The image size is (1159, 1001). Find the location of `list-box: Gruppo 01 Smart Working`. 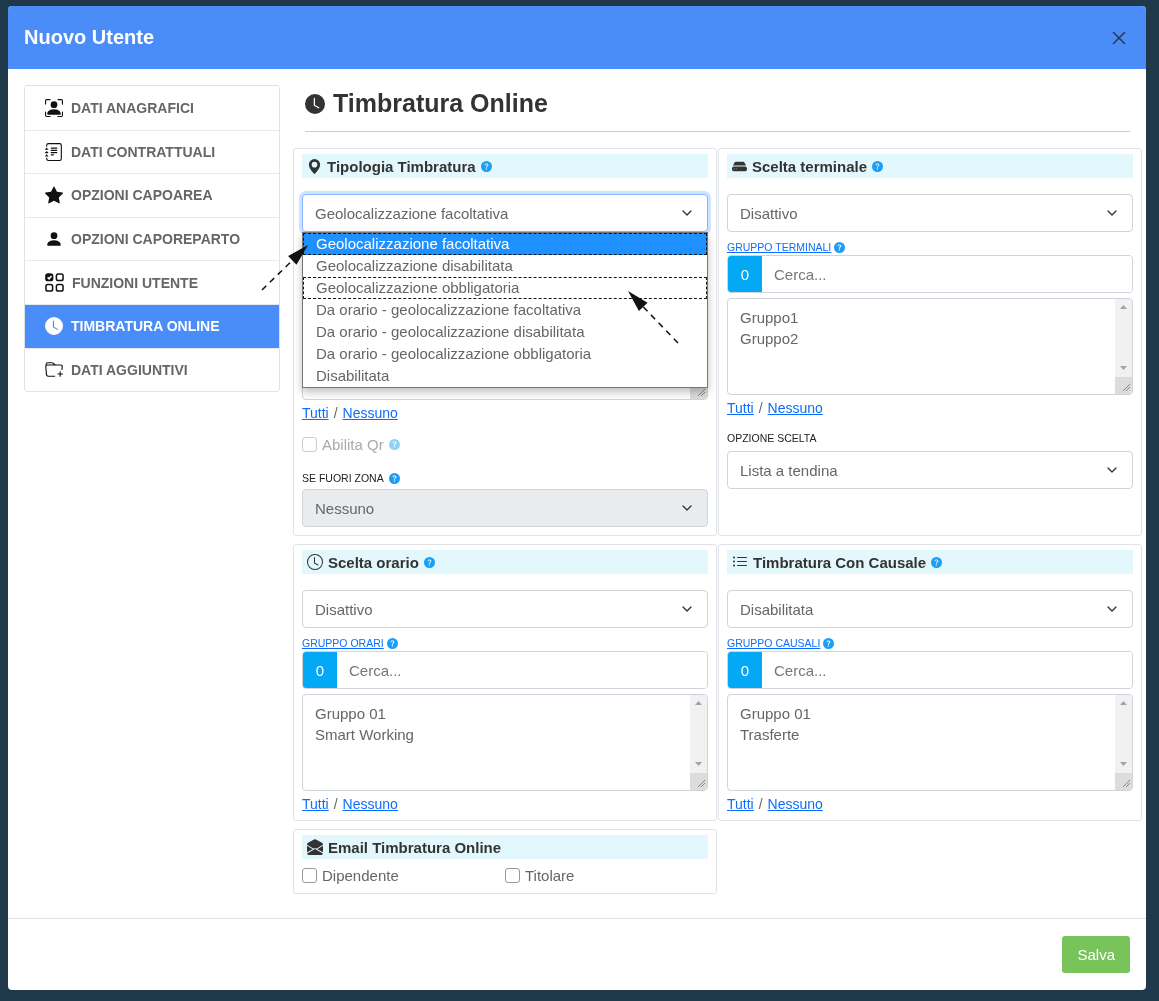

list-box: Gruppo 01 Smart Working is located at coordinates (505, 742).